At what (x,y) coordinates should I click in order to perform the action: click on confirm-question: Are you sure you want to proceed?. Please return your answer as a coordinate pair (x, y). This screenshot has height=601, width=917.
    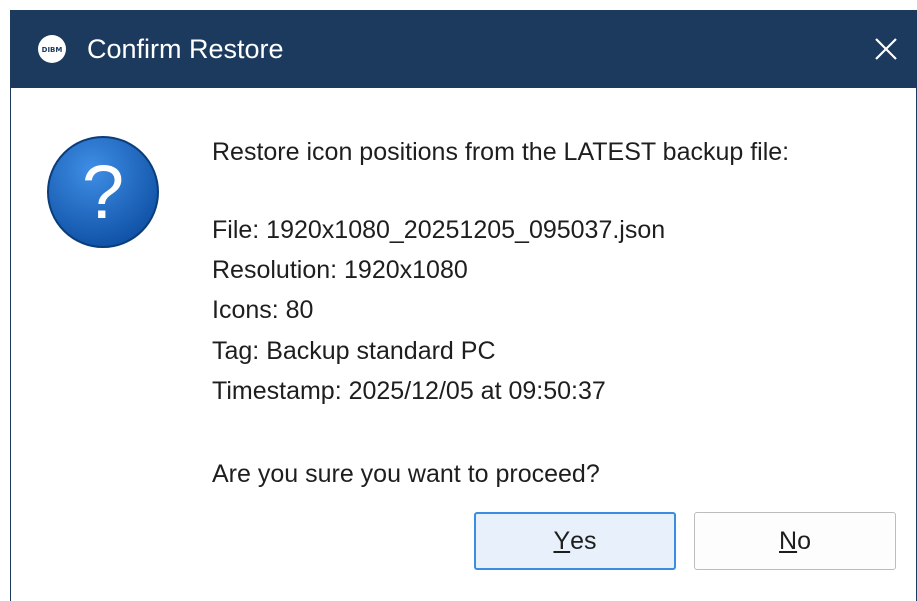
    Looking at the image, I should click on (406, 474).